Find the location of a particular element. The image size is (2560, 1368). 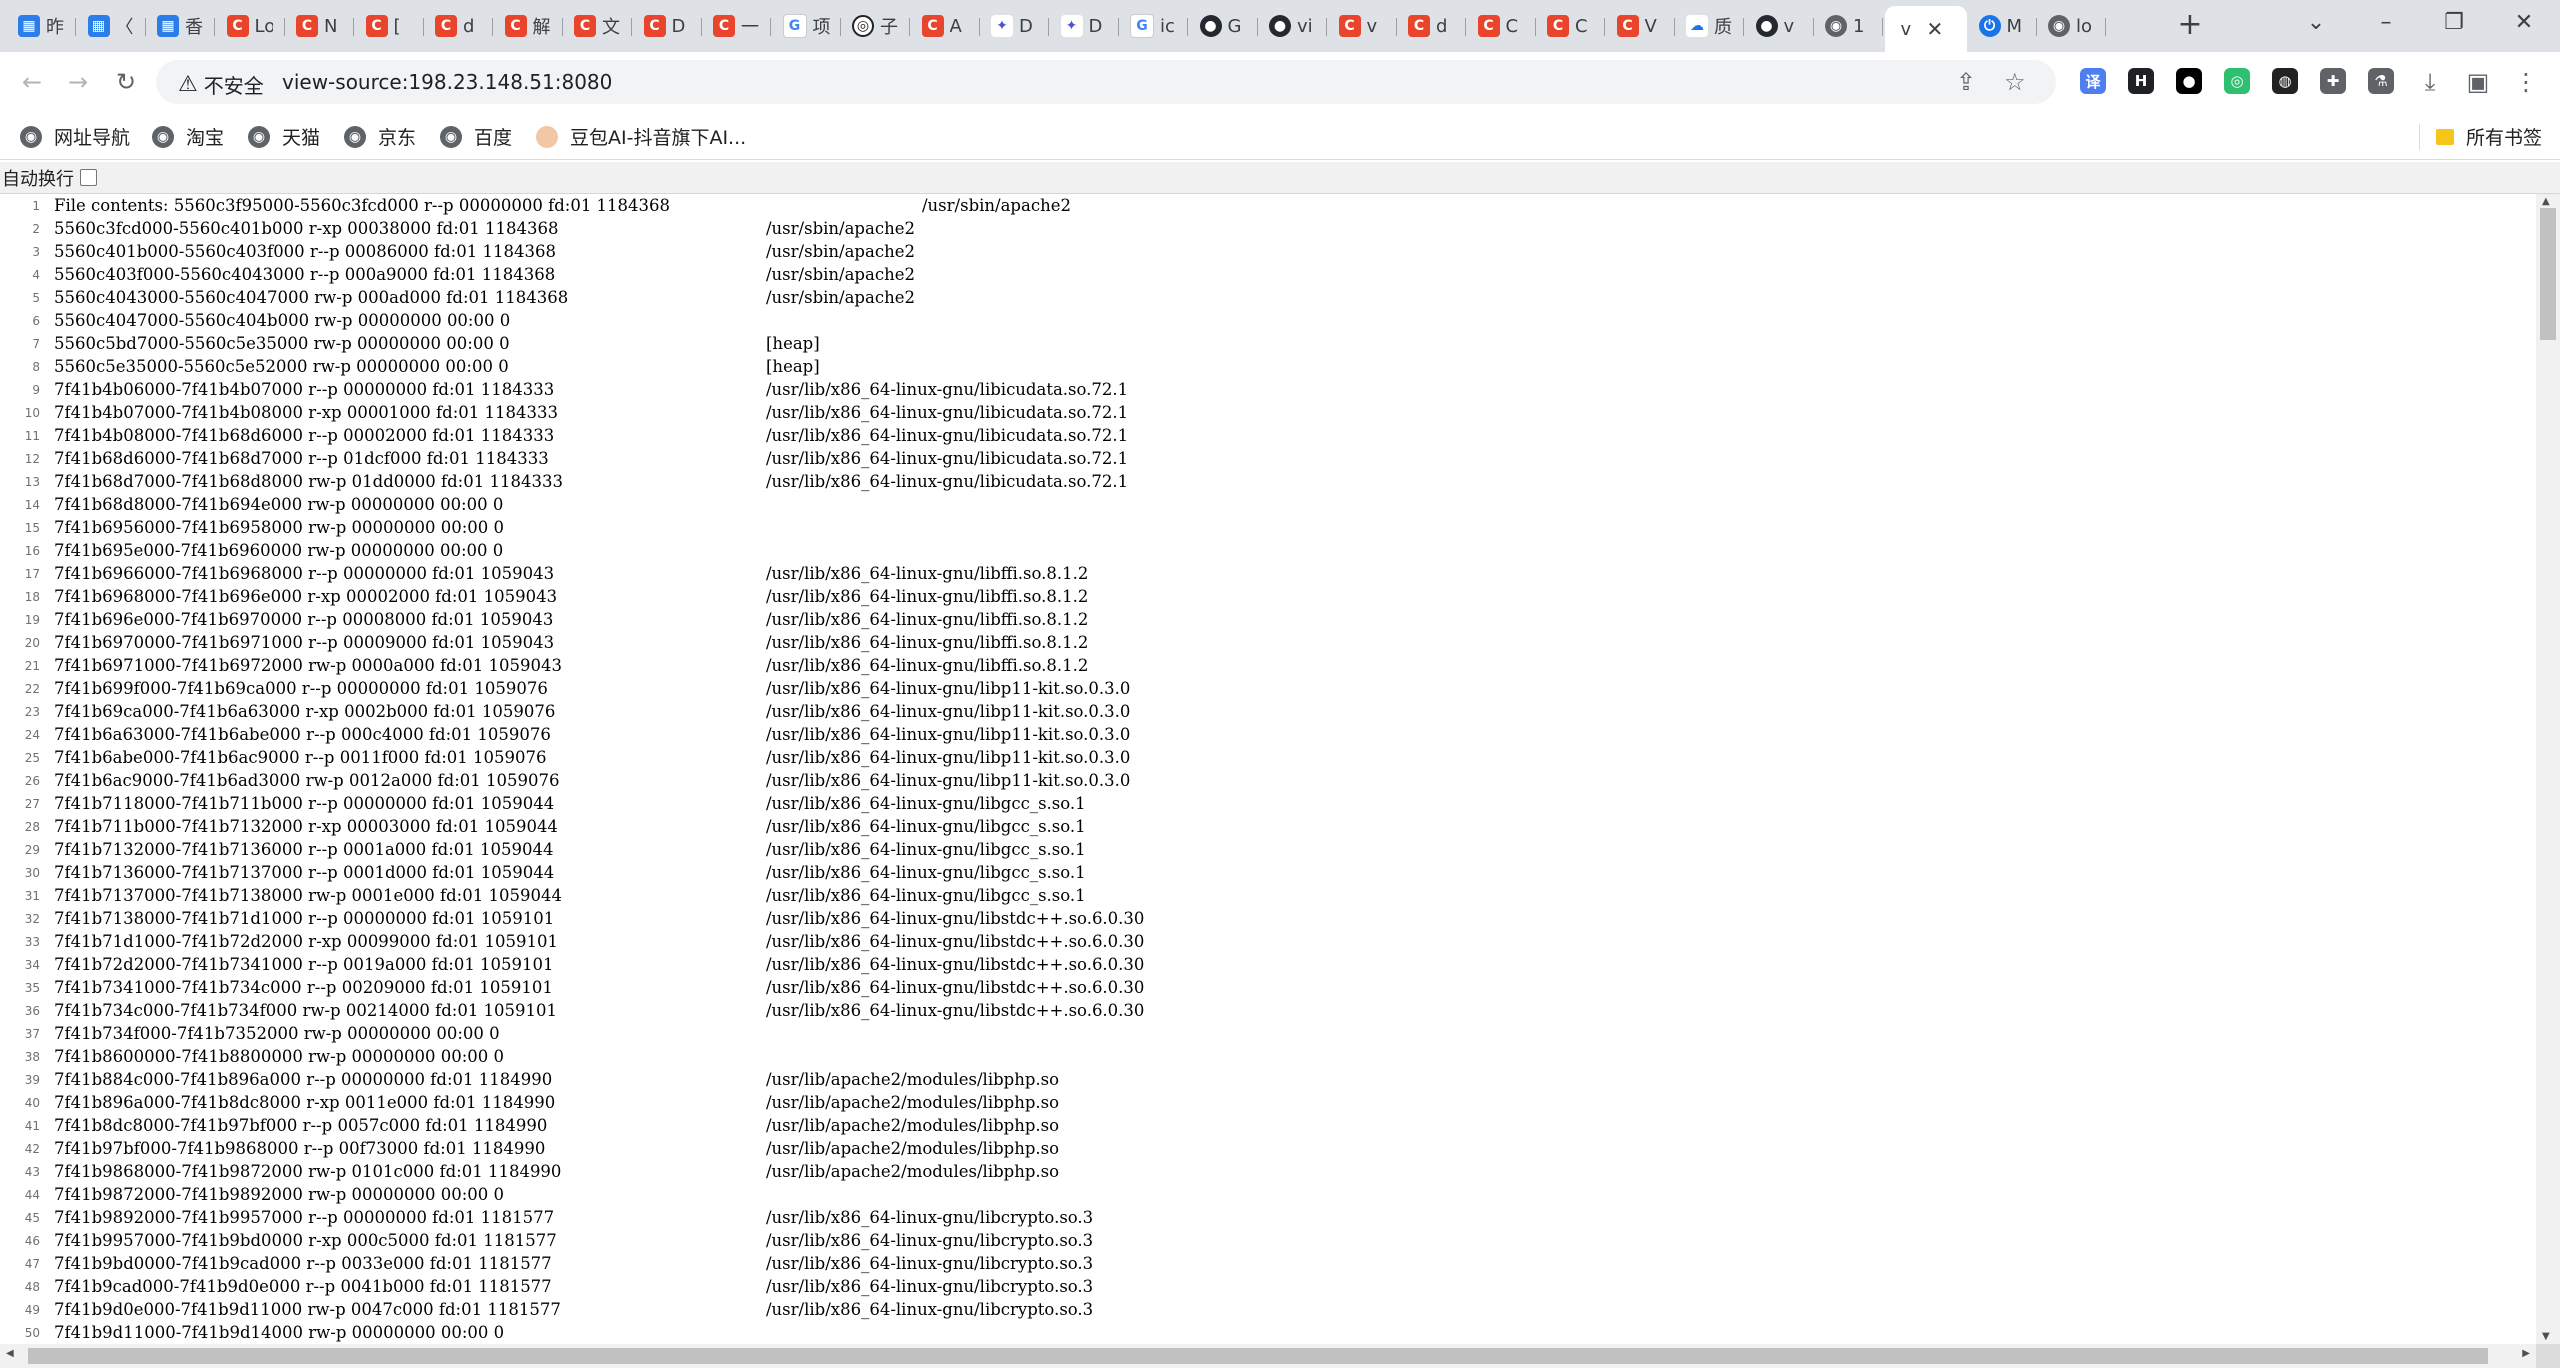

scroll-up-arrow-icon: ▲ is located at coordinates (2546, 201).